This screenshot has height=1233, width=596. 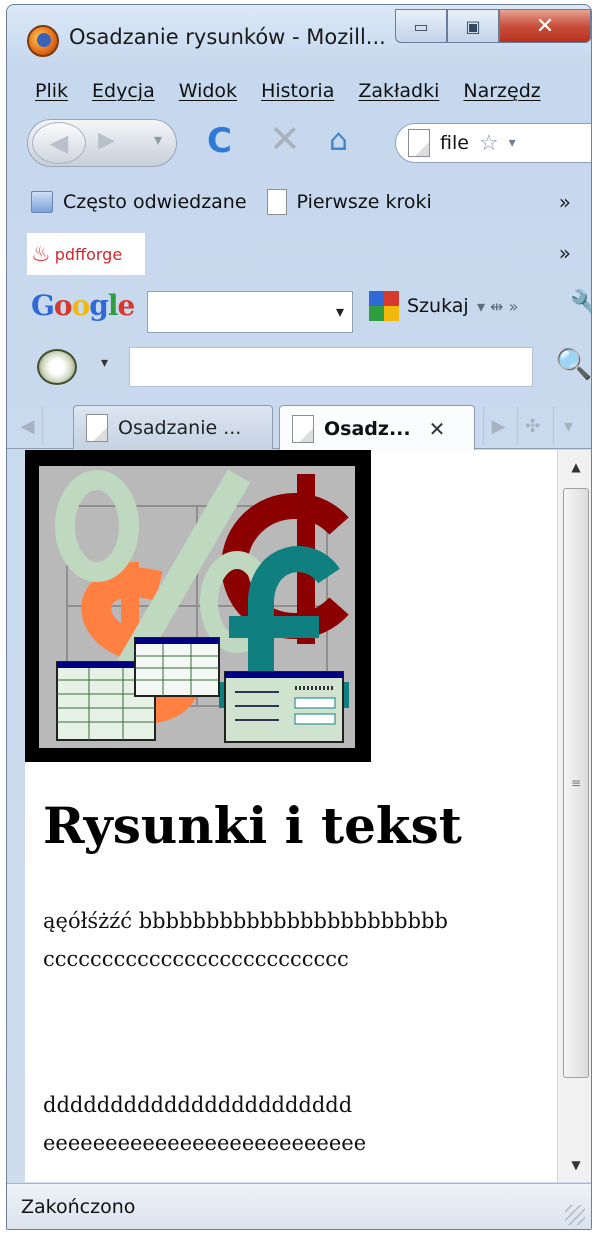 I want to click on google-logo: Google, so click(x=83, y=305).